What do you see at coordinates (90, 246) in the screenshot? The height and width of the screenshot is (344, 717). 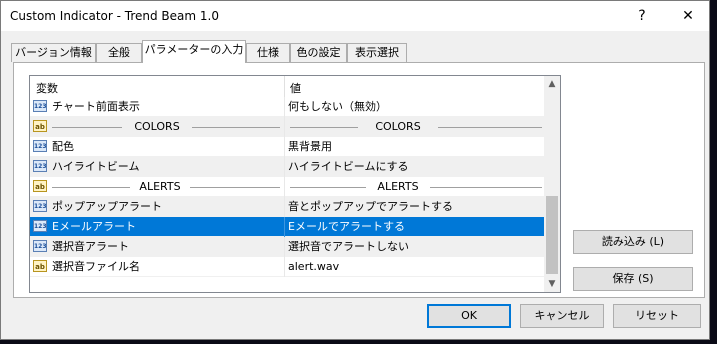 I see `param-name: 選択音アラート` at bounding box center [90, 246].